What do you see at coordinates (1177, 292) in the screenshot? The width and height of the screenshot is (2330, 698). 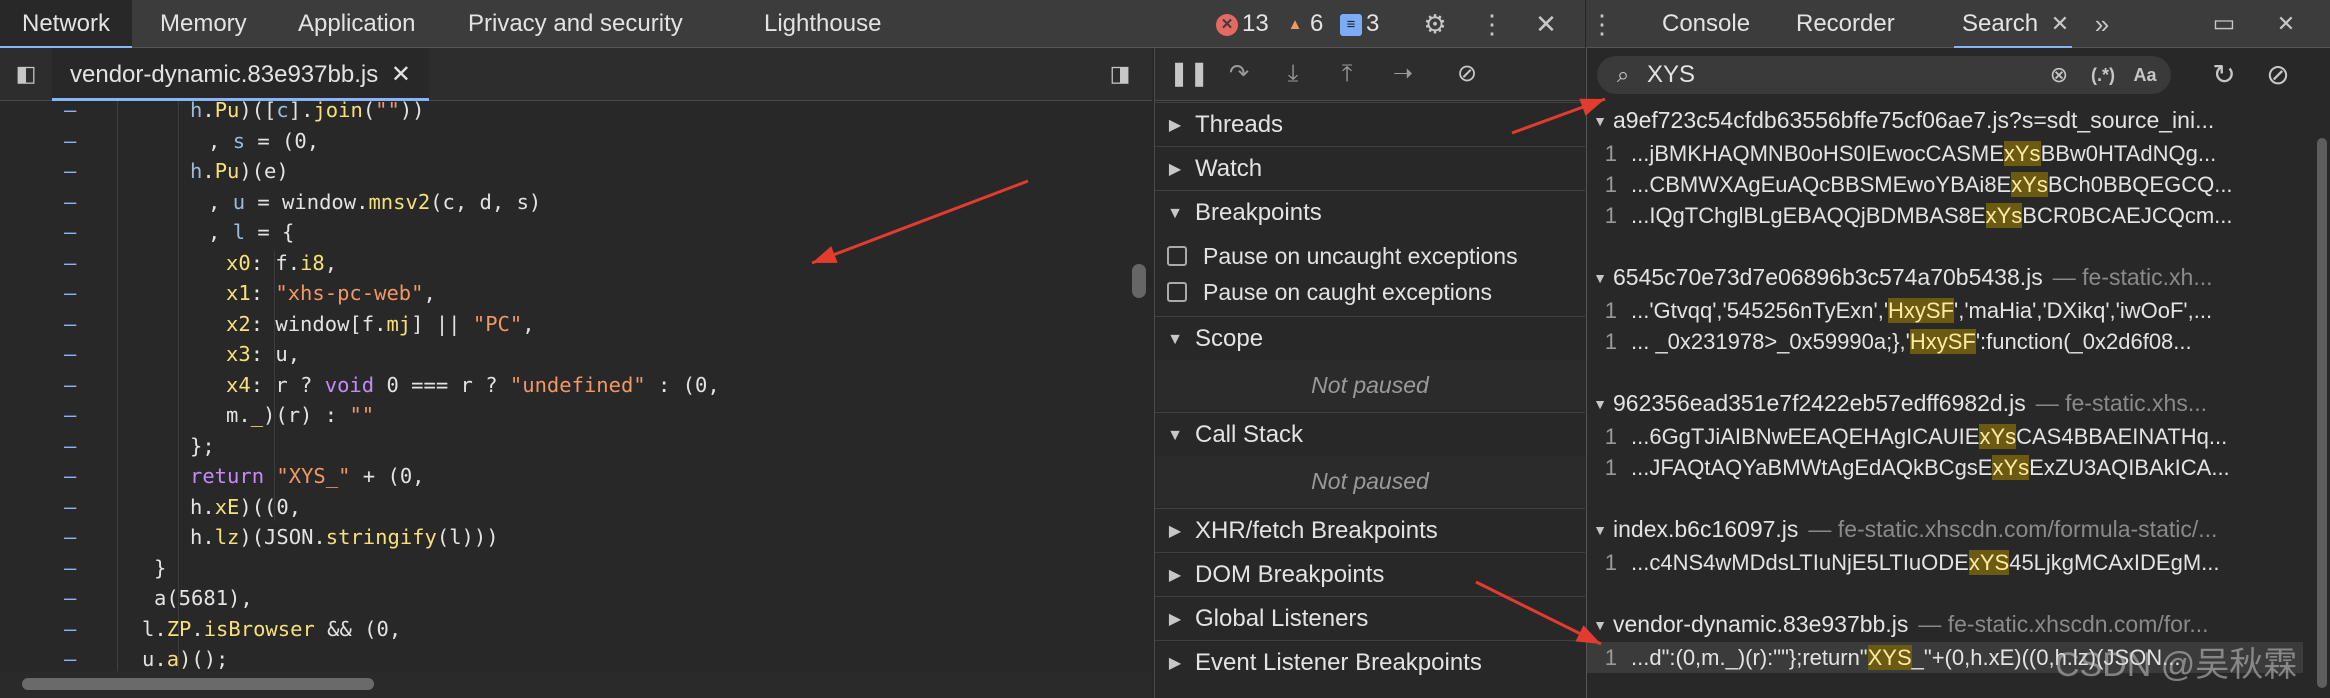 I see `pause-caught-checkbox` at bounding box center [1177, 292].